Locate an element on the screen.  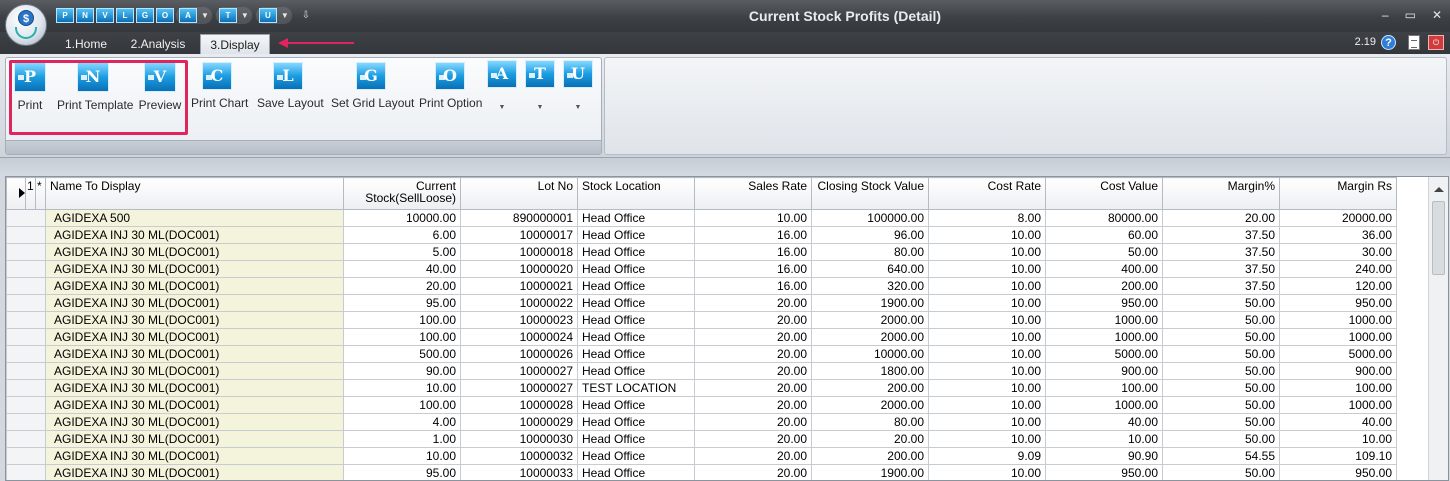
cell-margin-rs: 950.00 is located at coordinates (1338, 472).